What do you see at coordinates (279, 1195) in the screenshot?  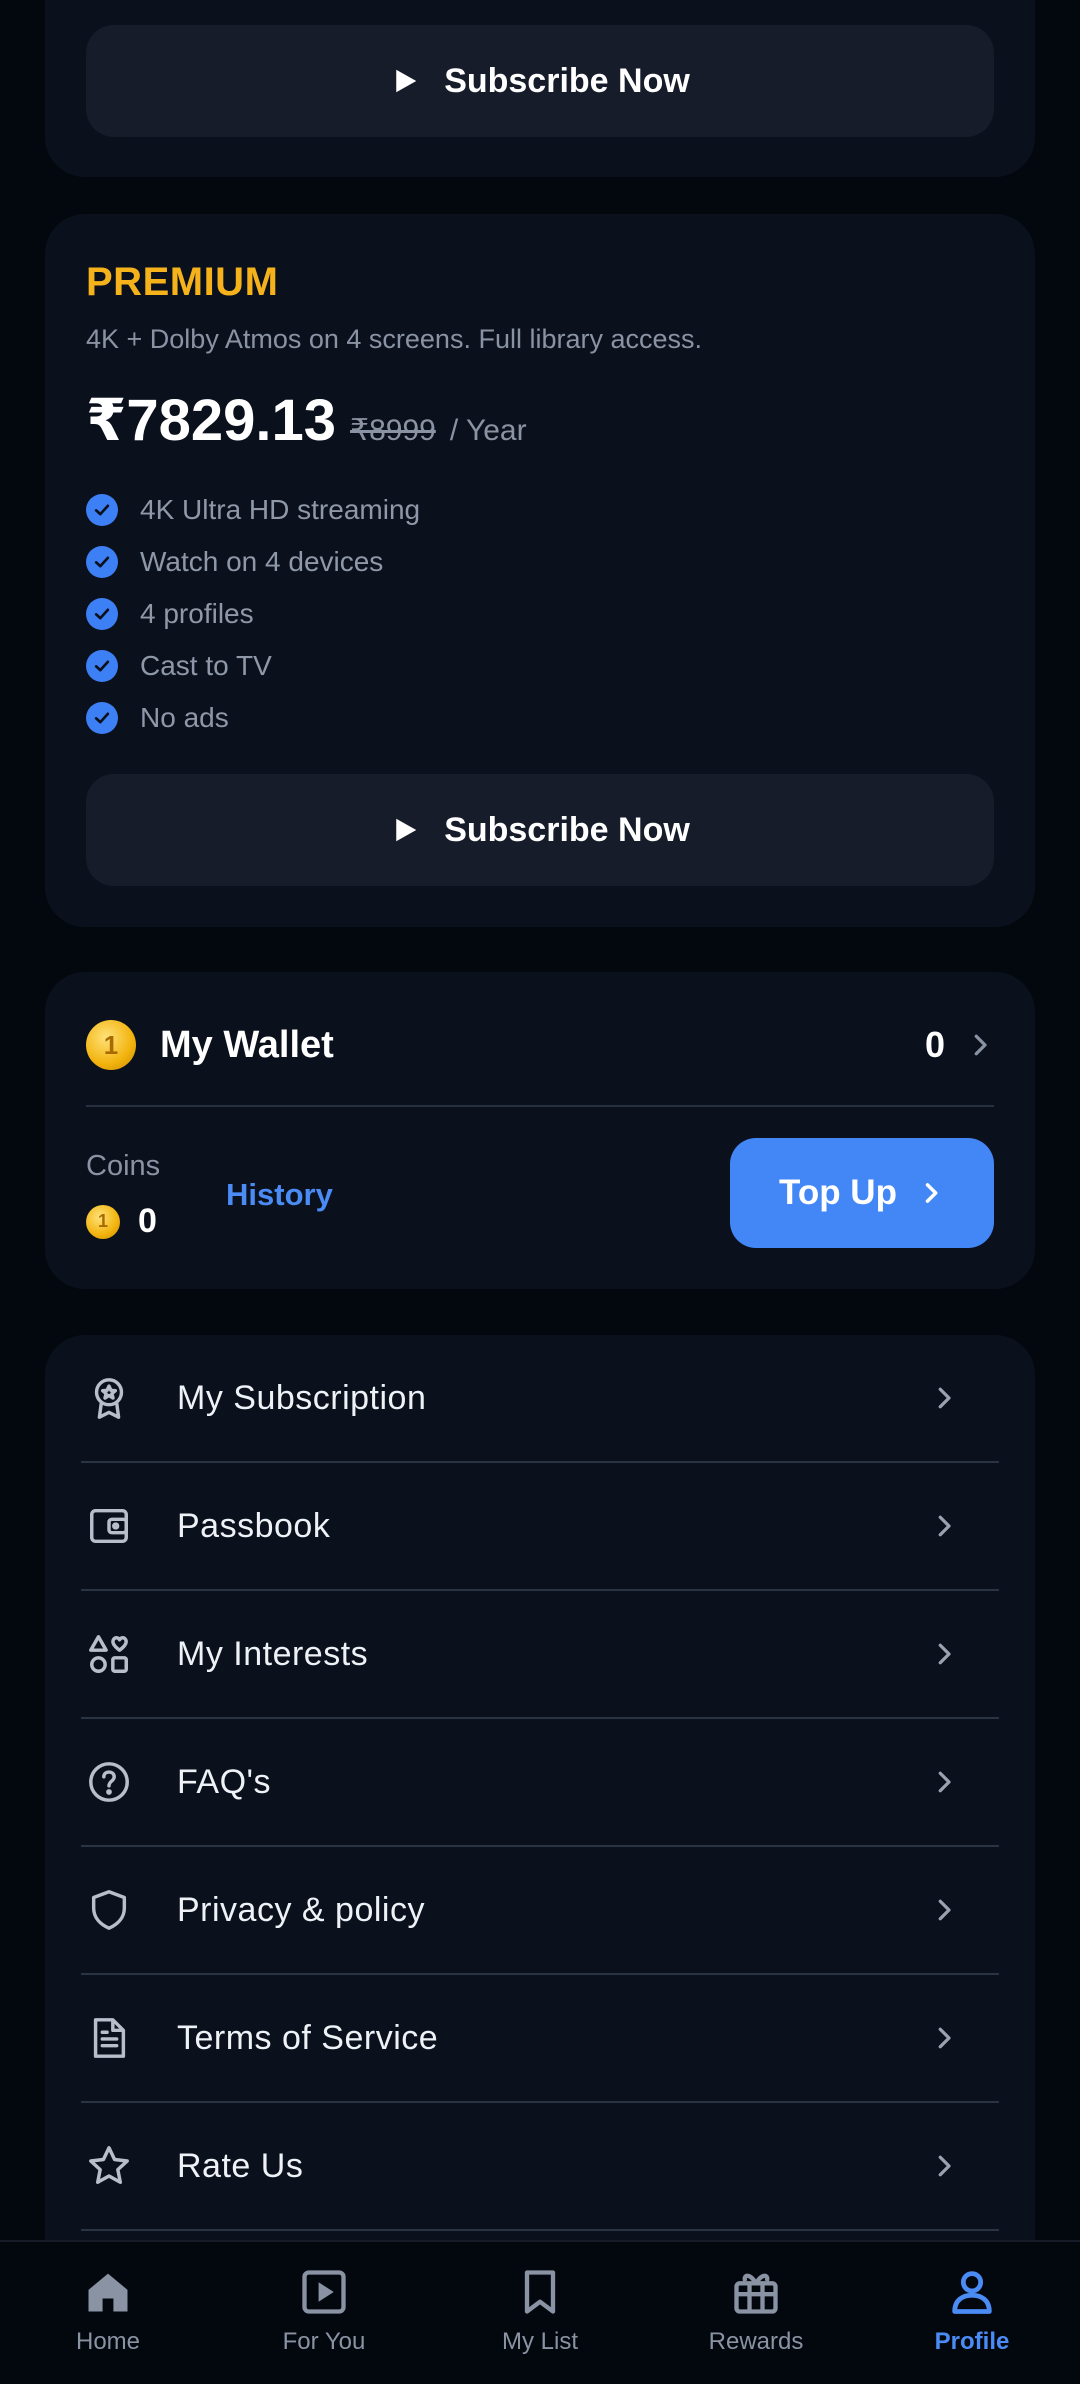 I see `history-link: History` at bounding box center [279, 1195].